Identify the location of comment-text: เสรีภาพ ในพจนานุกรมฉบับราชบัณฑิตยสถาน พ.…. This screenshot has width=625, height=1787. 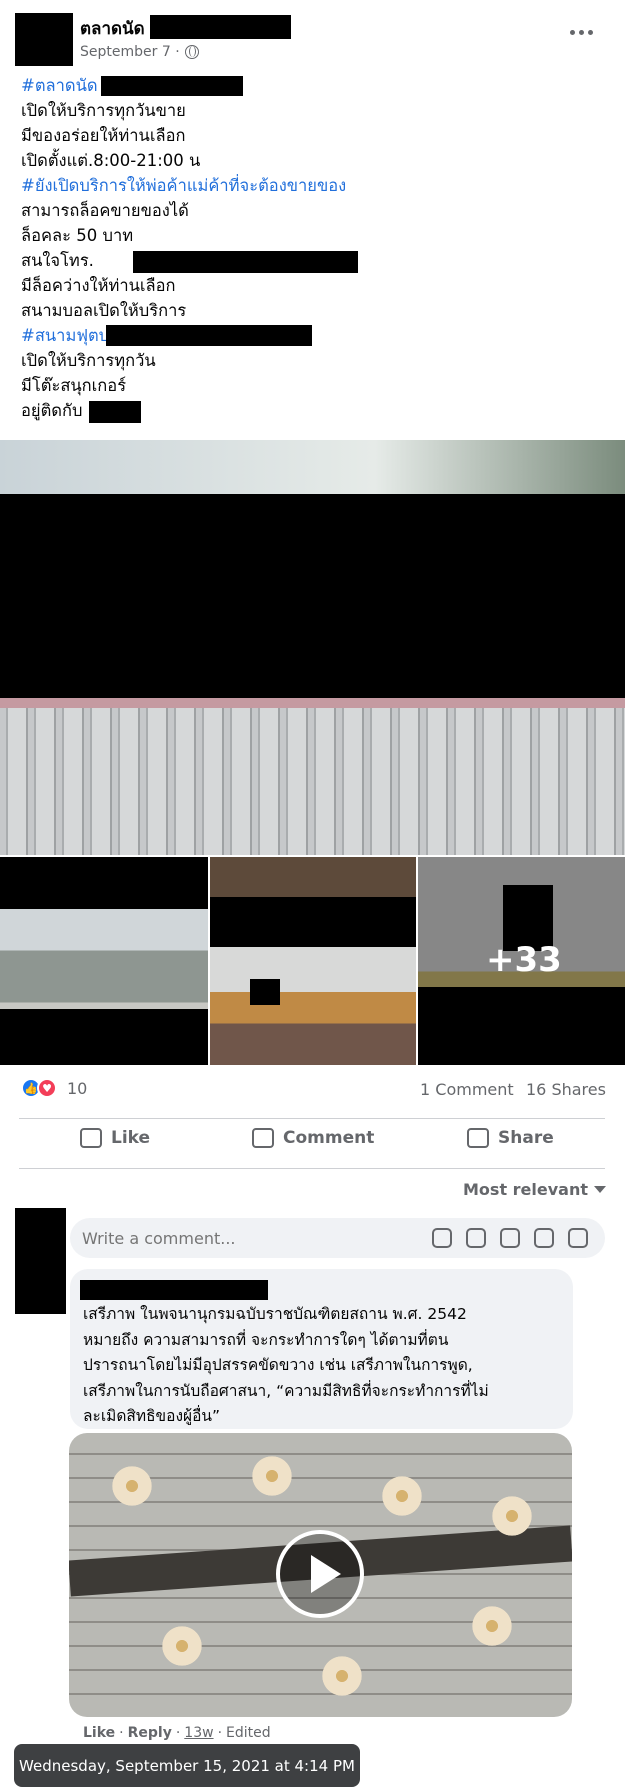
(286, 1366).